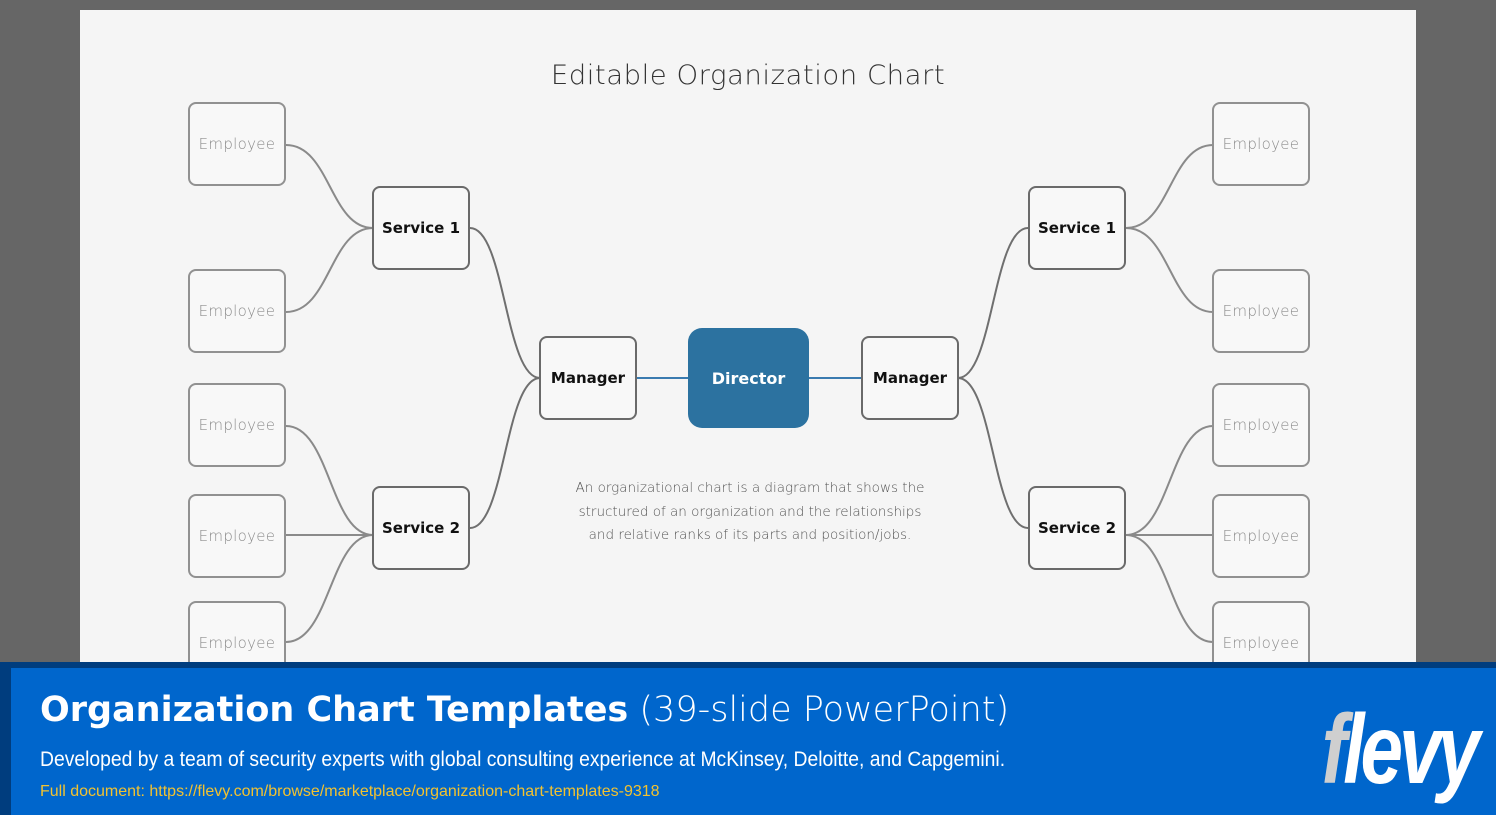 The height and width of the screenshot is (815, 1496). What do you see at coordinates (819, 710) in the screenshot?
I see `banner-title-detail: (39-slide PowerPoint)` at bounding box center [819, 710].